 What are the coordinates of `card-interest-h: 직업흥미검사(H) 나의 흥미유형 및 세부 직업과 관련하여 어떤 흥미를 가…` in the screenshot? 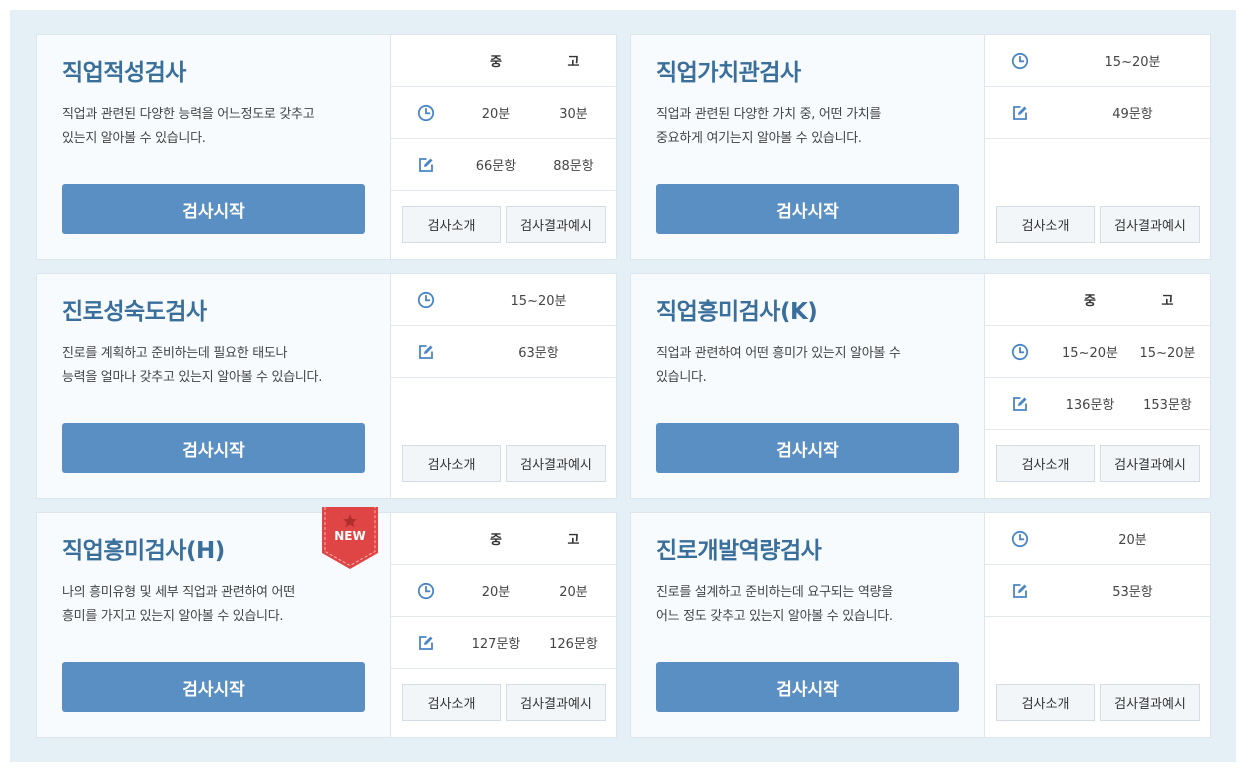 It's located at (326, 619).